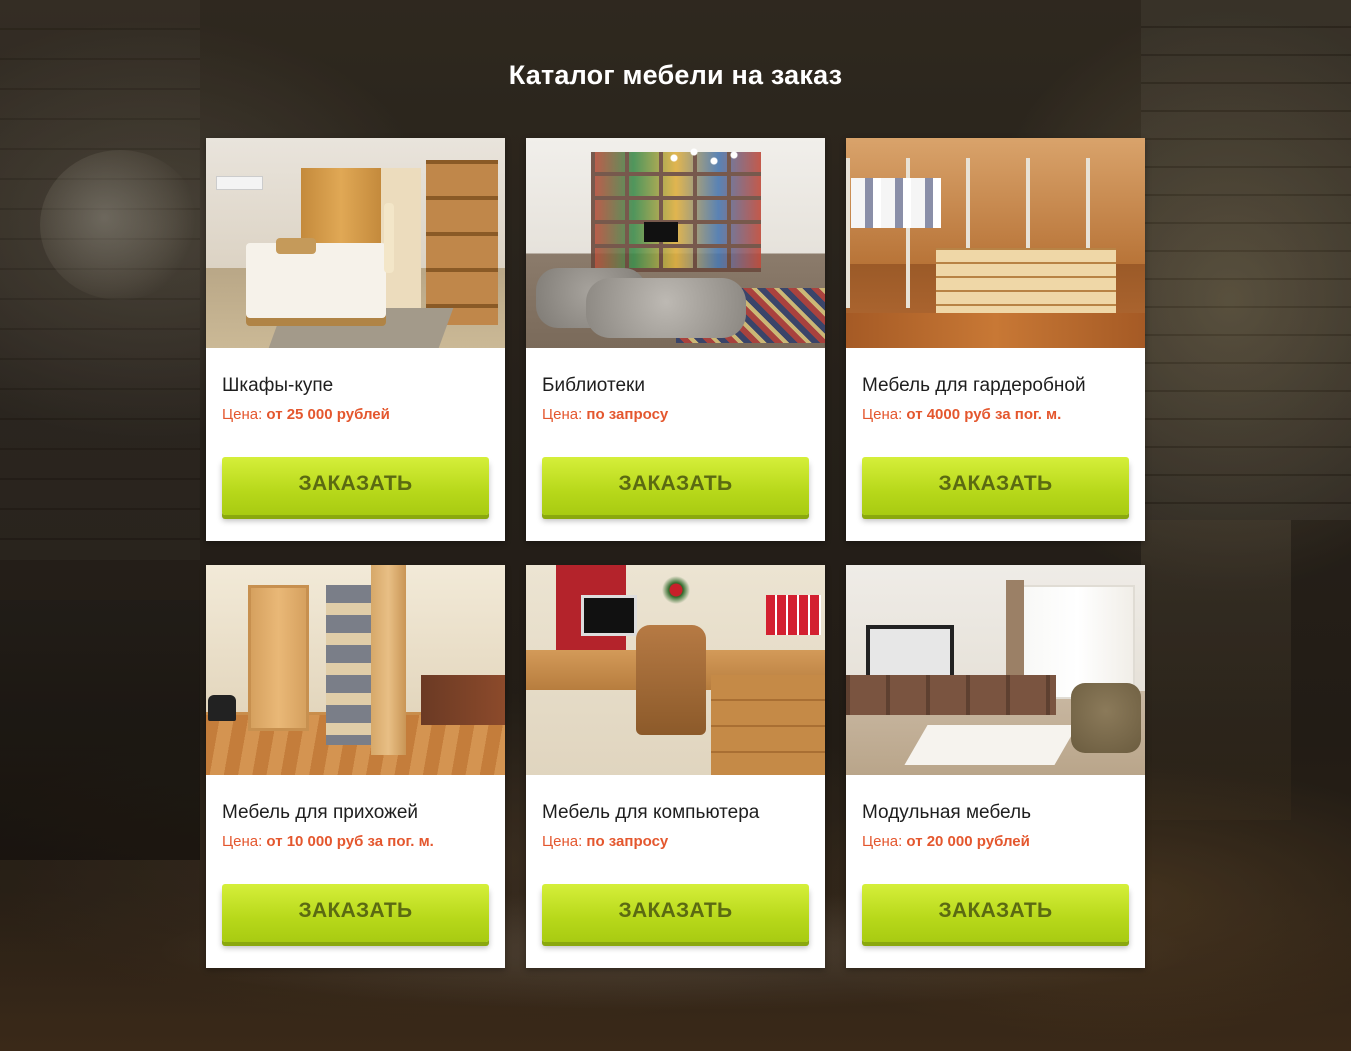 The width and height of the screenshot is (1351, 1051). Describe the element at coordinates (995, 670) in the screenshot. I see `product-image-modular` at that location.